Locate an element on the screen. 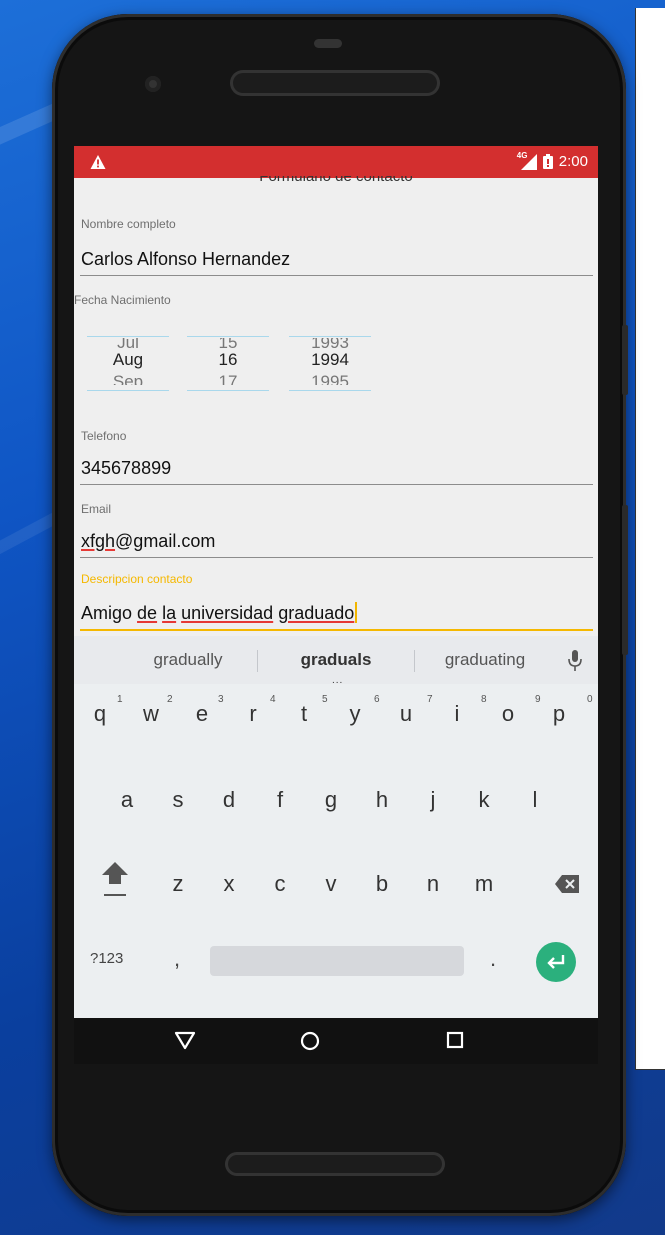 Image resolution: width=665 pixels, height=1235 pixels. key-m: m is located at coordinates (484, 884).